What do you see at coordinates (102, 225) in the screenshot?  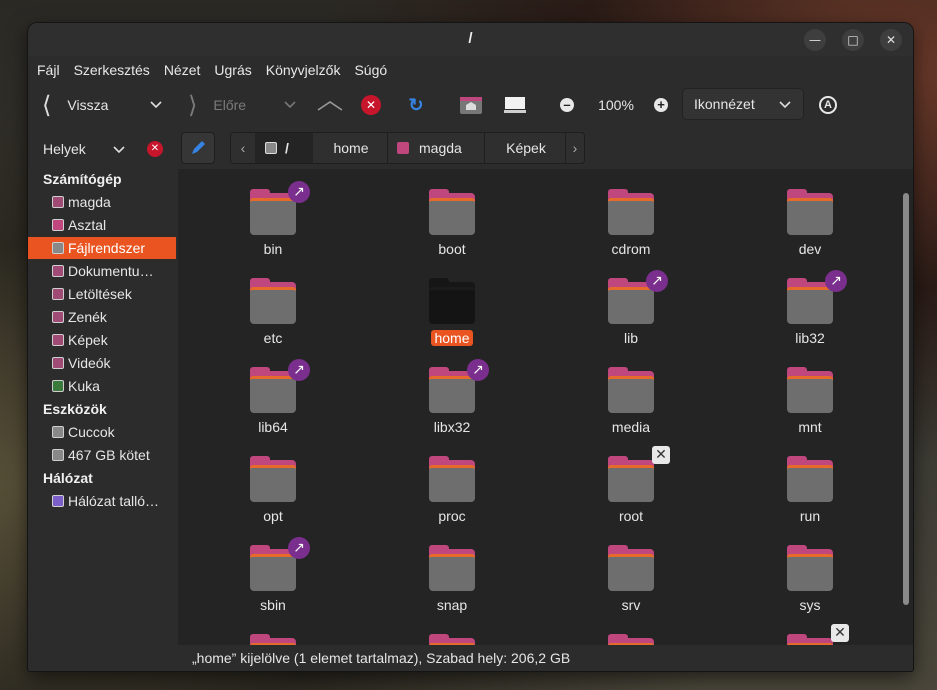 I see `sidebar-item: Asztal` at bounding box center [102, 225].